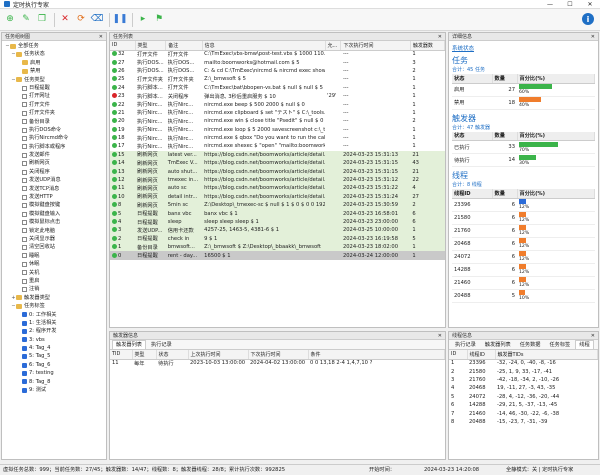 This screenshot has width=600, height=475. I want to click on tab-trigger-list: 触发器列表, so click(129, 344).